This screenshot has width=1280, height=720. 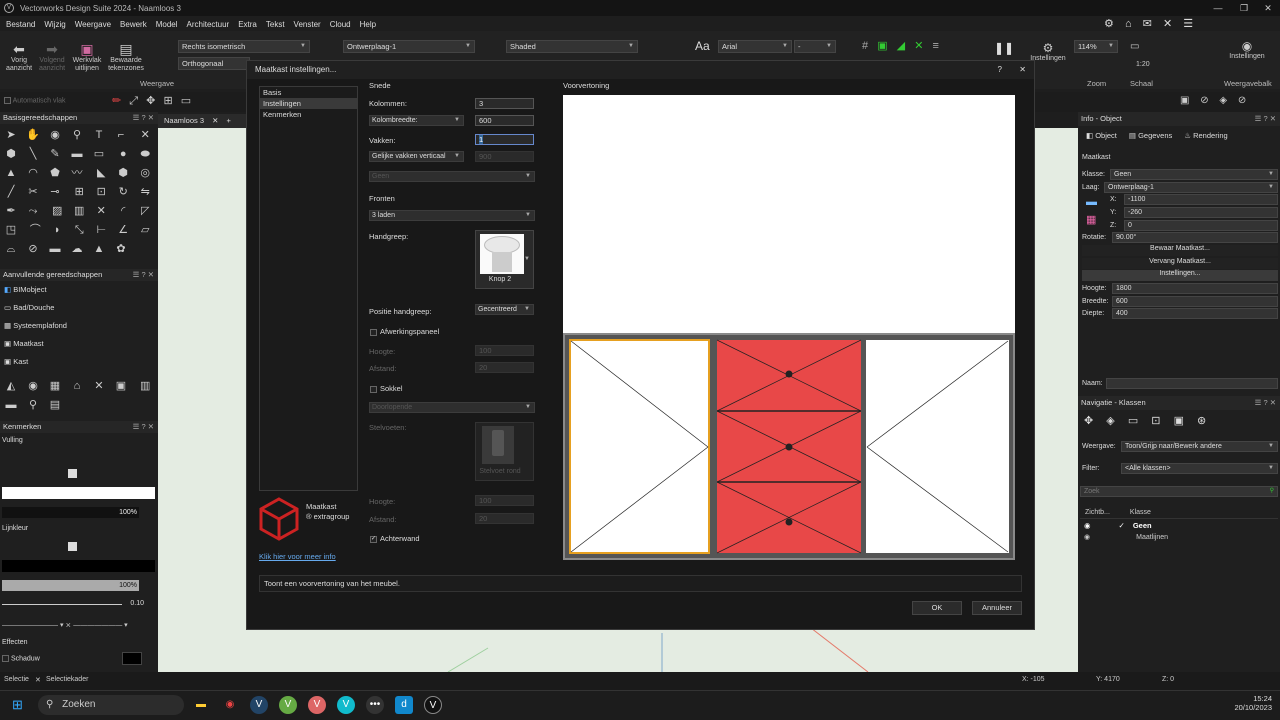 I want to click on tab-object: ◧ Object, so click(x=1101, y=135).